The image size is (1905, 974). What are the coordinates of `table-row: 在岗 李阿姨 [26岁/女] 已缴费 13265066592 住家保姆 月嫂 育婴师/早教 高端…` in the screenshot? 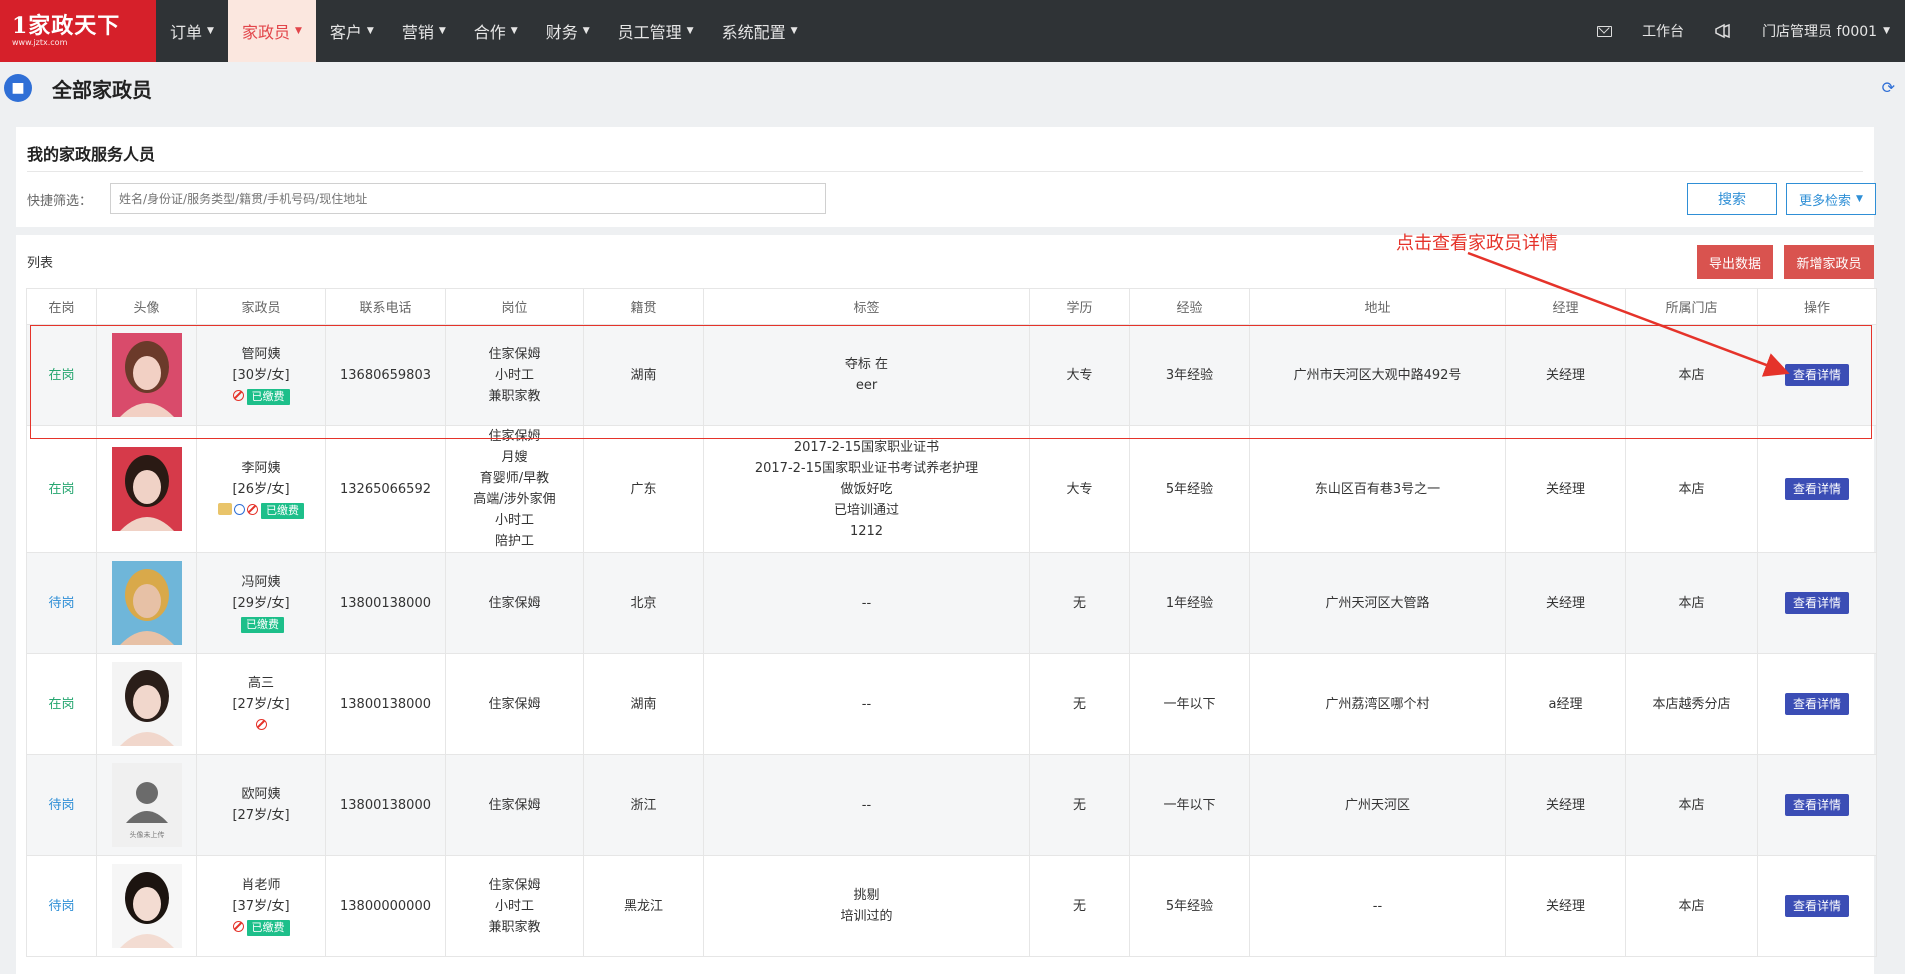 It's located at (951, 489).